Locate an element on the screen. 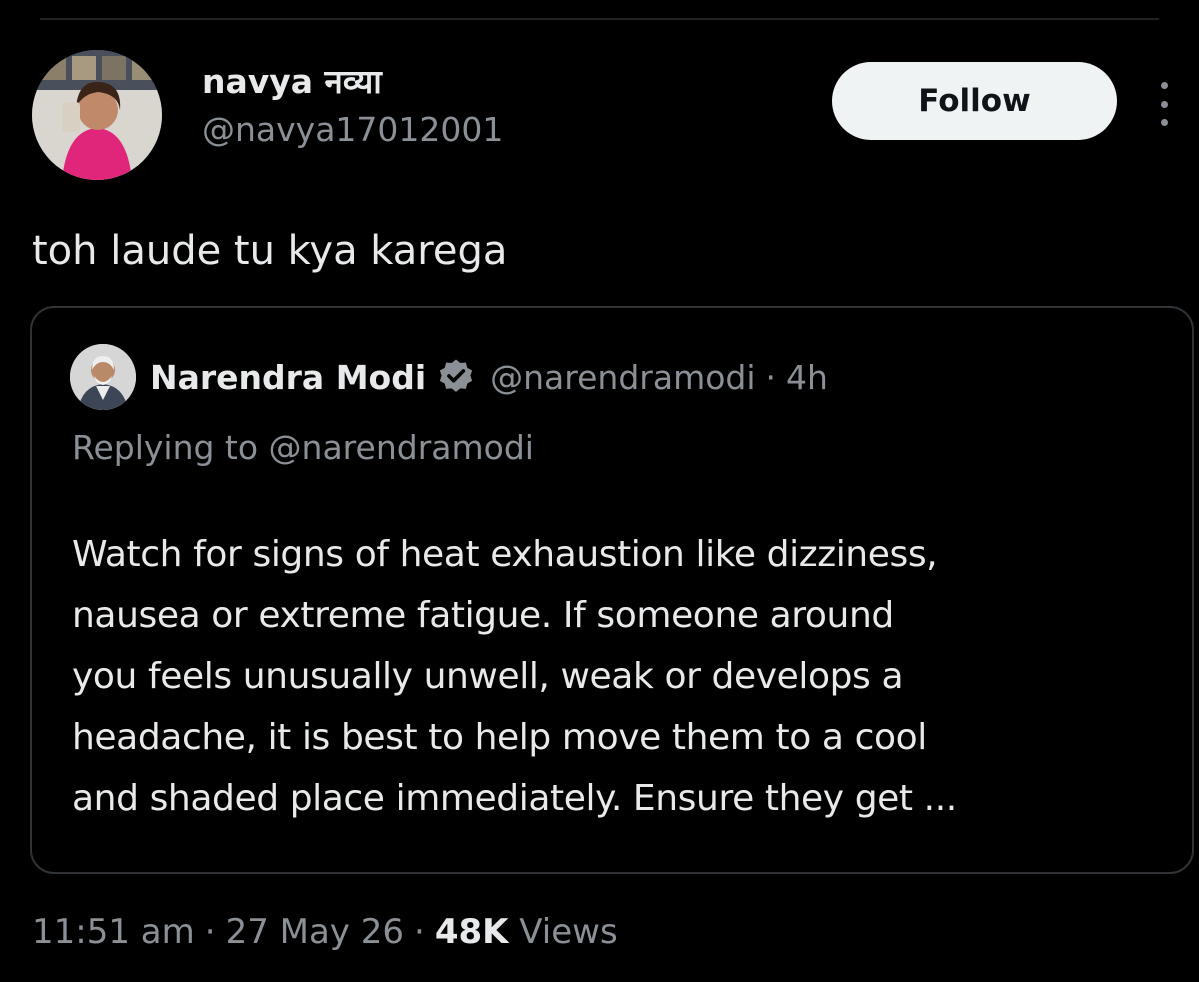 The width and height of the screenshot is (1199, 982). follow-button: Follow is located at coordinates (974, 101).